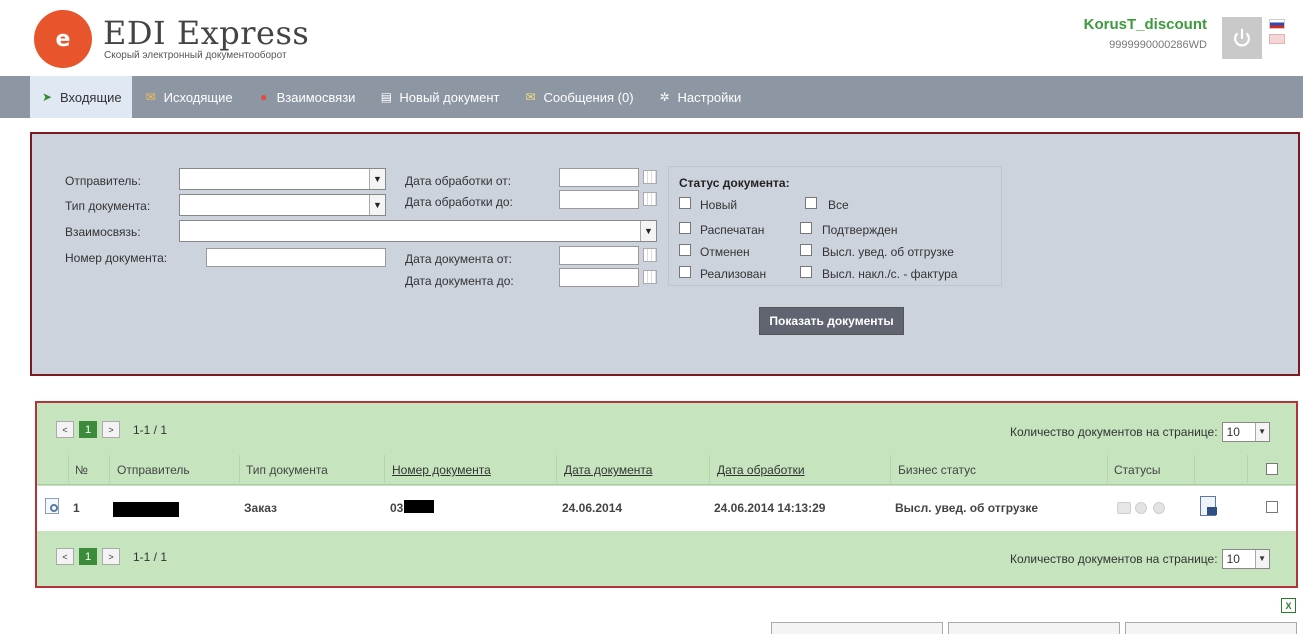 This screenshot has height=634, width=1303. Describe the element at coordinates (770, 508) in the screenshot. I see `row-procdate: 24.06.2014 14:13:29` at that location.